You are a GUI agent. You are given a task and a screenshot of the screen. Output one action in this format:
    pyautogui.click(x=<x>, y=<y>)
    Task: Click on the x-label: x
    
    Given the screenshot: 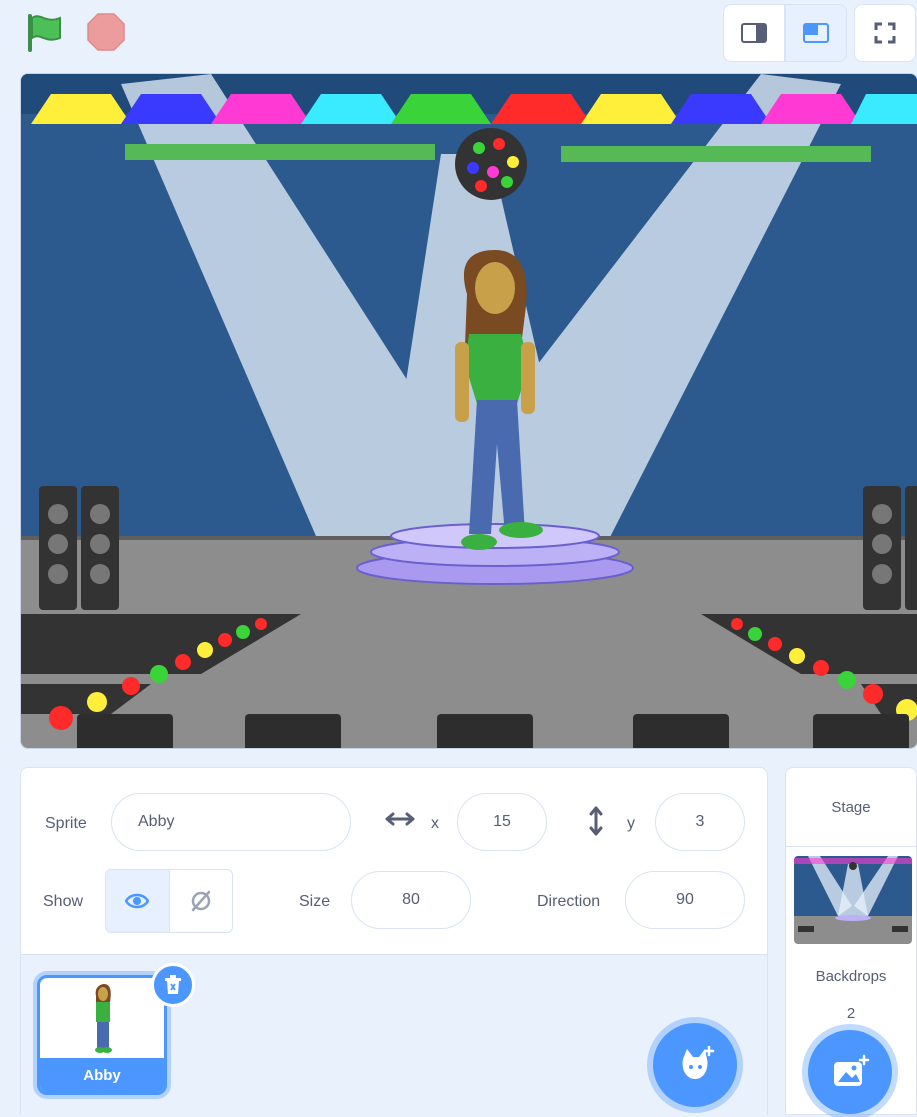 What is the action you would take?
    pyautogui.click(x=435, y=823)
    